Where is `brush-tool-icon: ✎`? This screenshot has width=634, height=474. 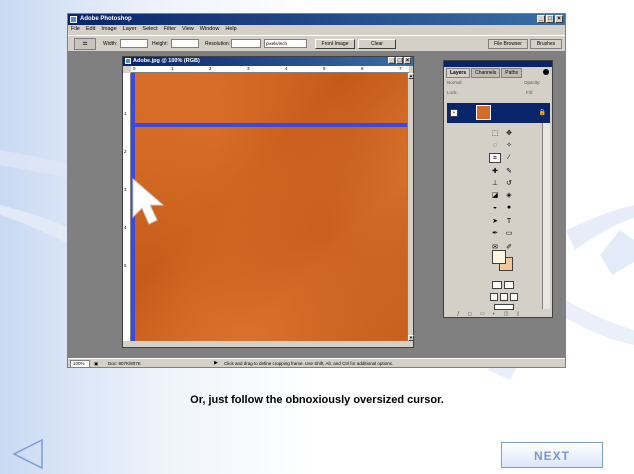
brush-tool-icon: ✎ is located at coordinates (509, 172).